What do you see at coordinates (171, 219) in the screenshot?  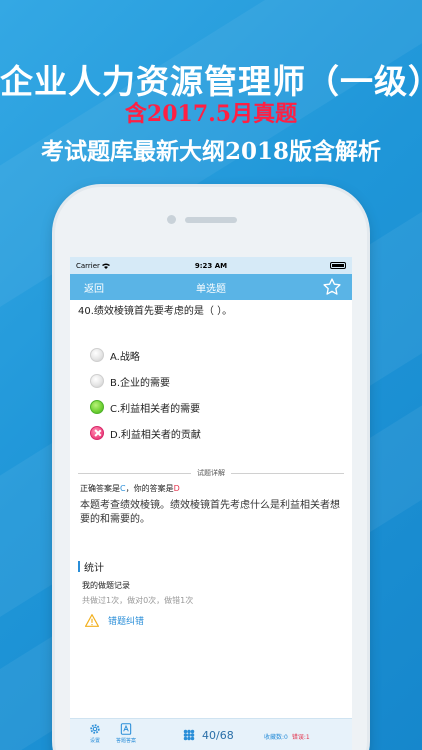 I see `phone-camera` at bounding box center [171, 219].